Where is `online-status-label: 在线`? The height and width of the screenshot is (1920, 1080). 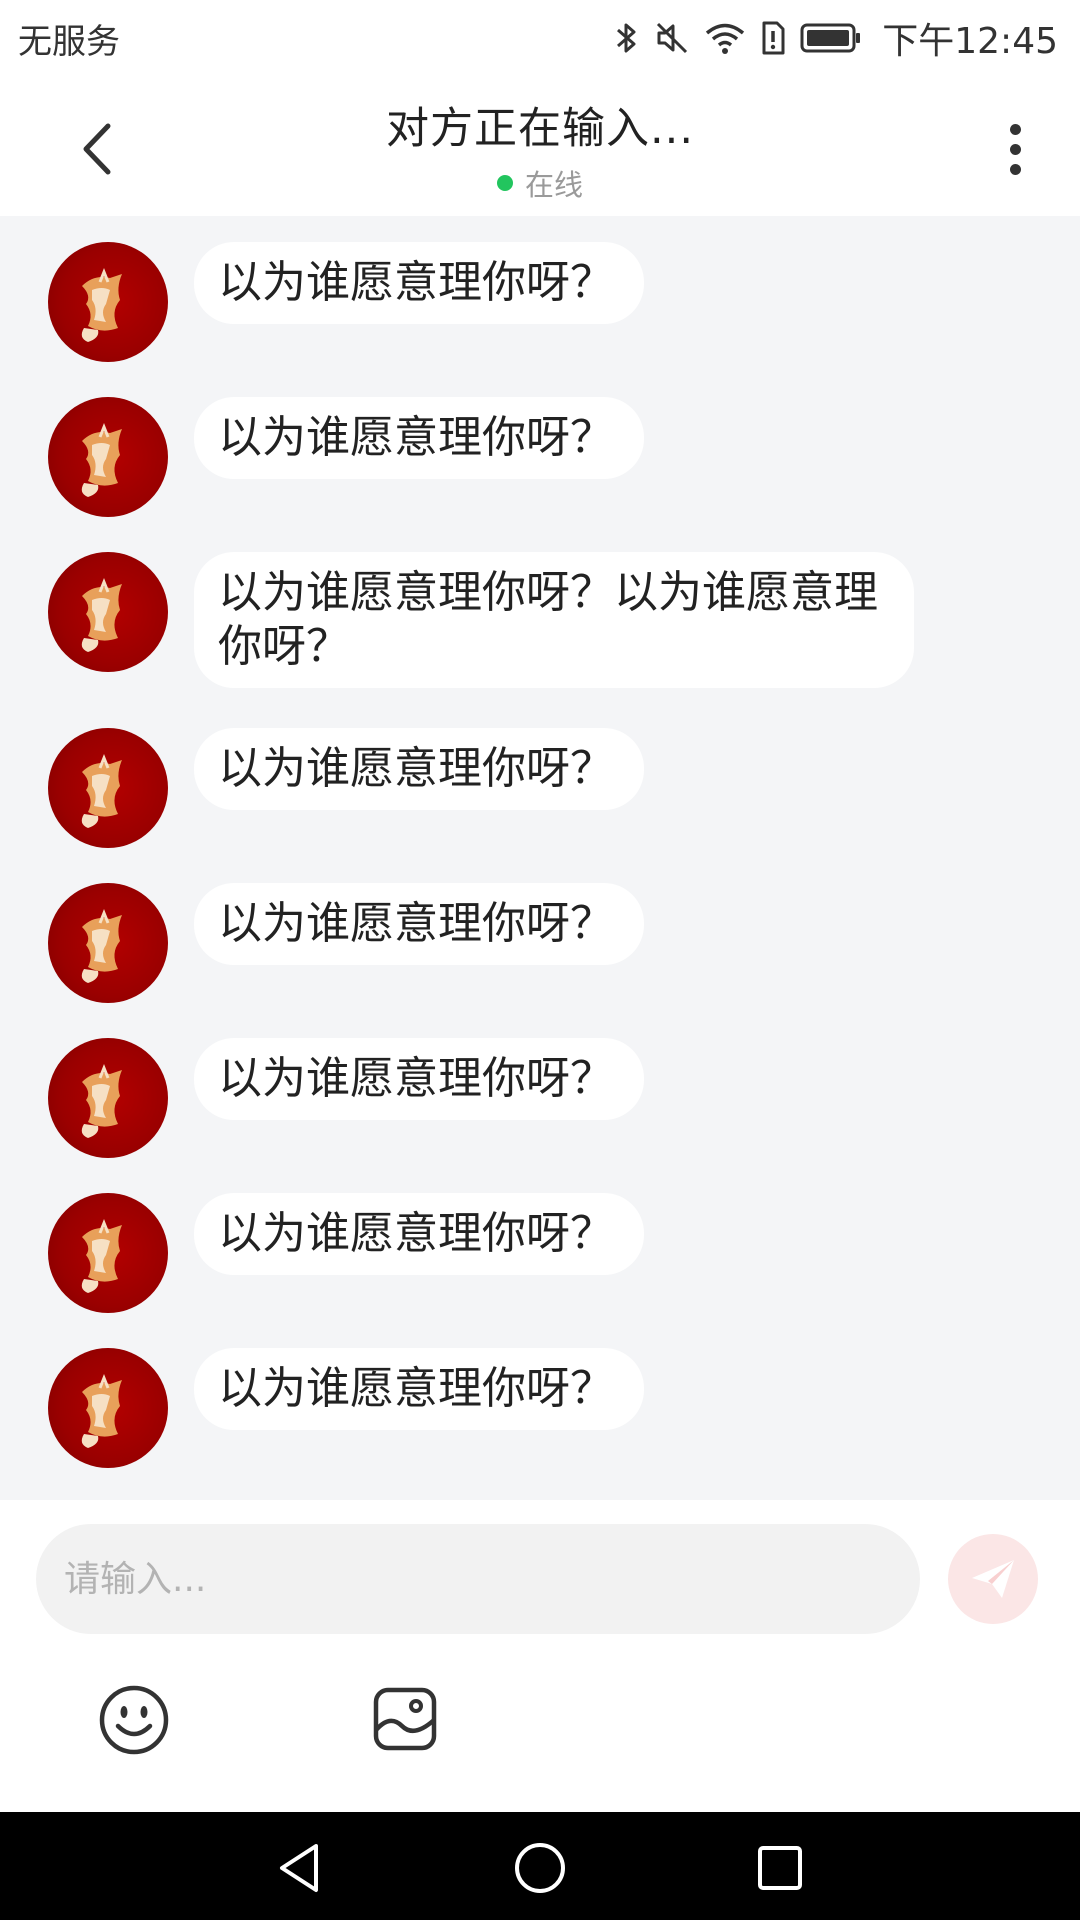
online-status-label: 在线 is located at coordinates (553, 185).